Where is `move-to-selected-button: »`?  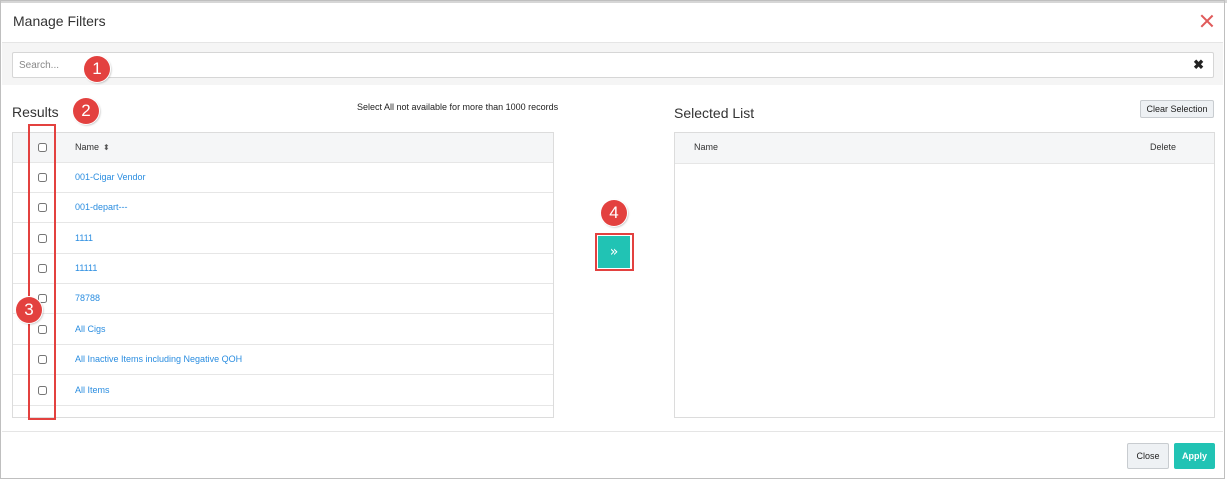
move-to-selected-button: » is located at coordinates (614, 252).